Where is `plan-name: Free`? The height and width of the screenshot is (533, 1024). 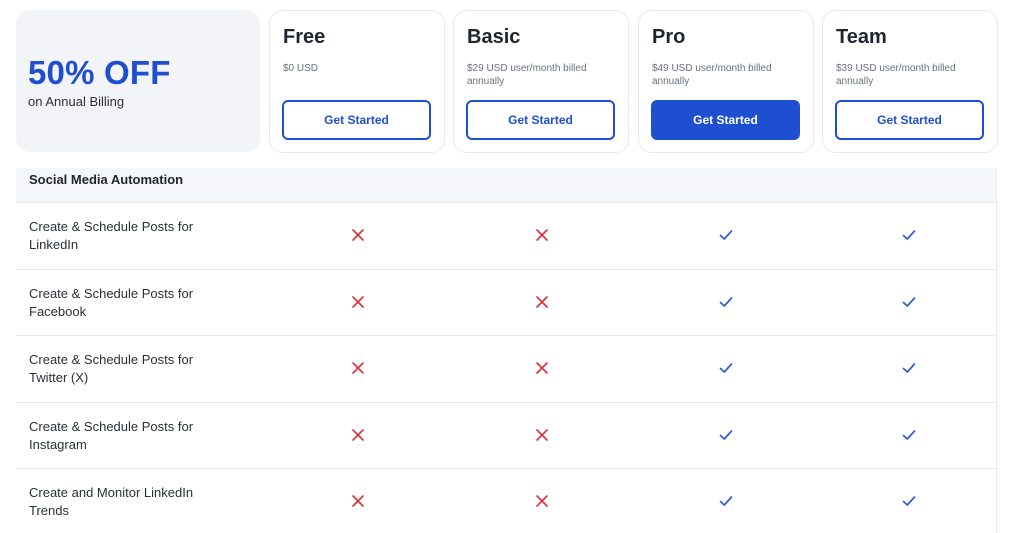 plan-name: Free is located at coordinates (304, 37).